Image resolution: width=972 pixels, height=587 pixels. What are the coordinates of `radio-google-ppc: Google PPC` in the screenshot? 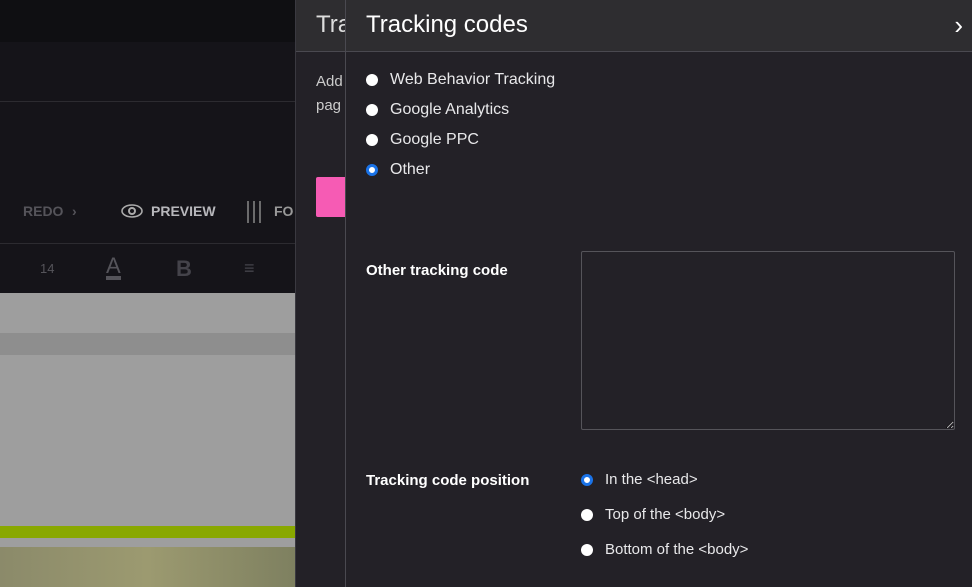 It's located at (422, 140).